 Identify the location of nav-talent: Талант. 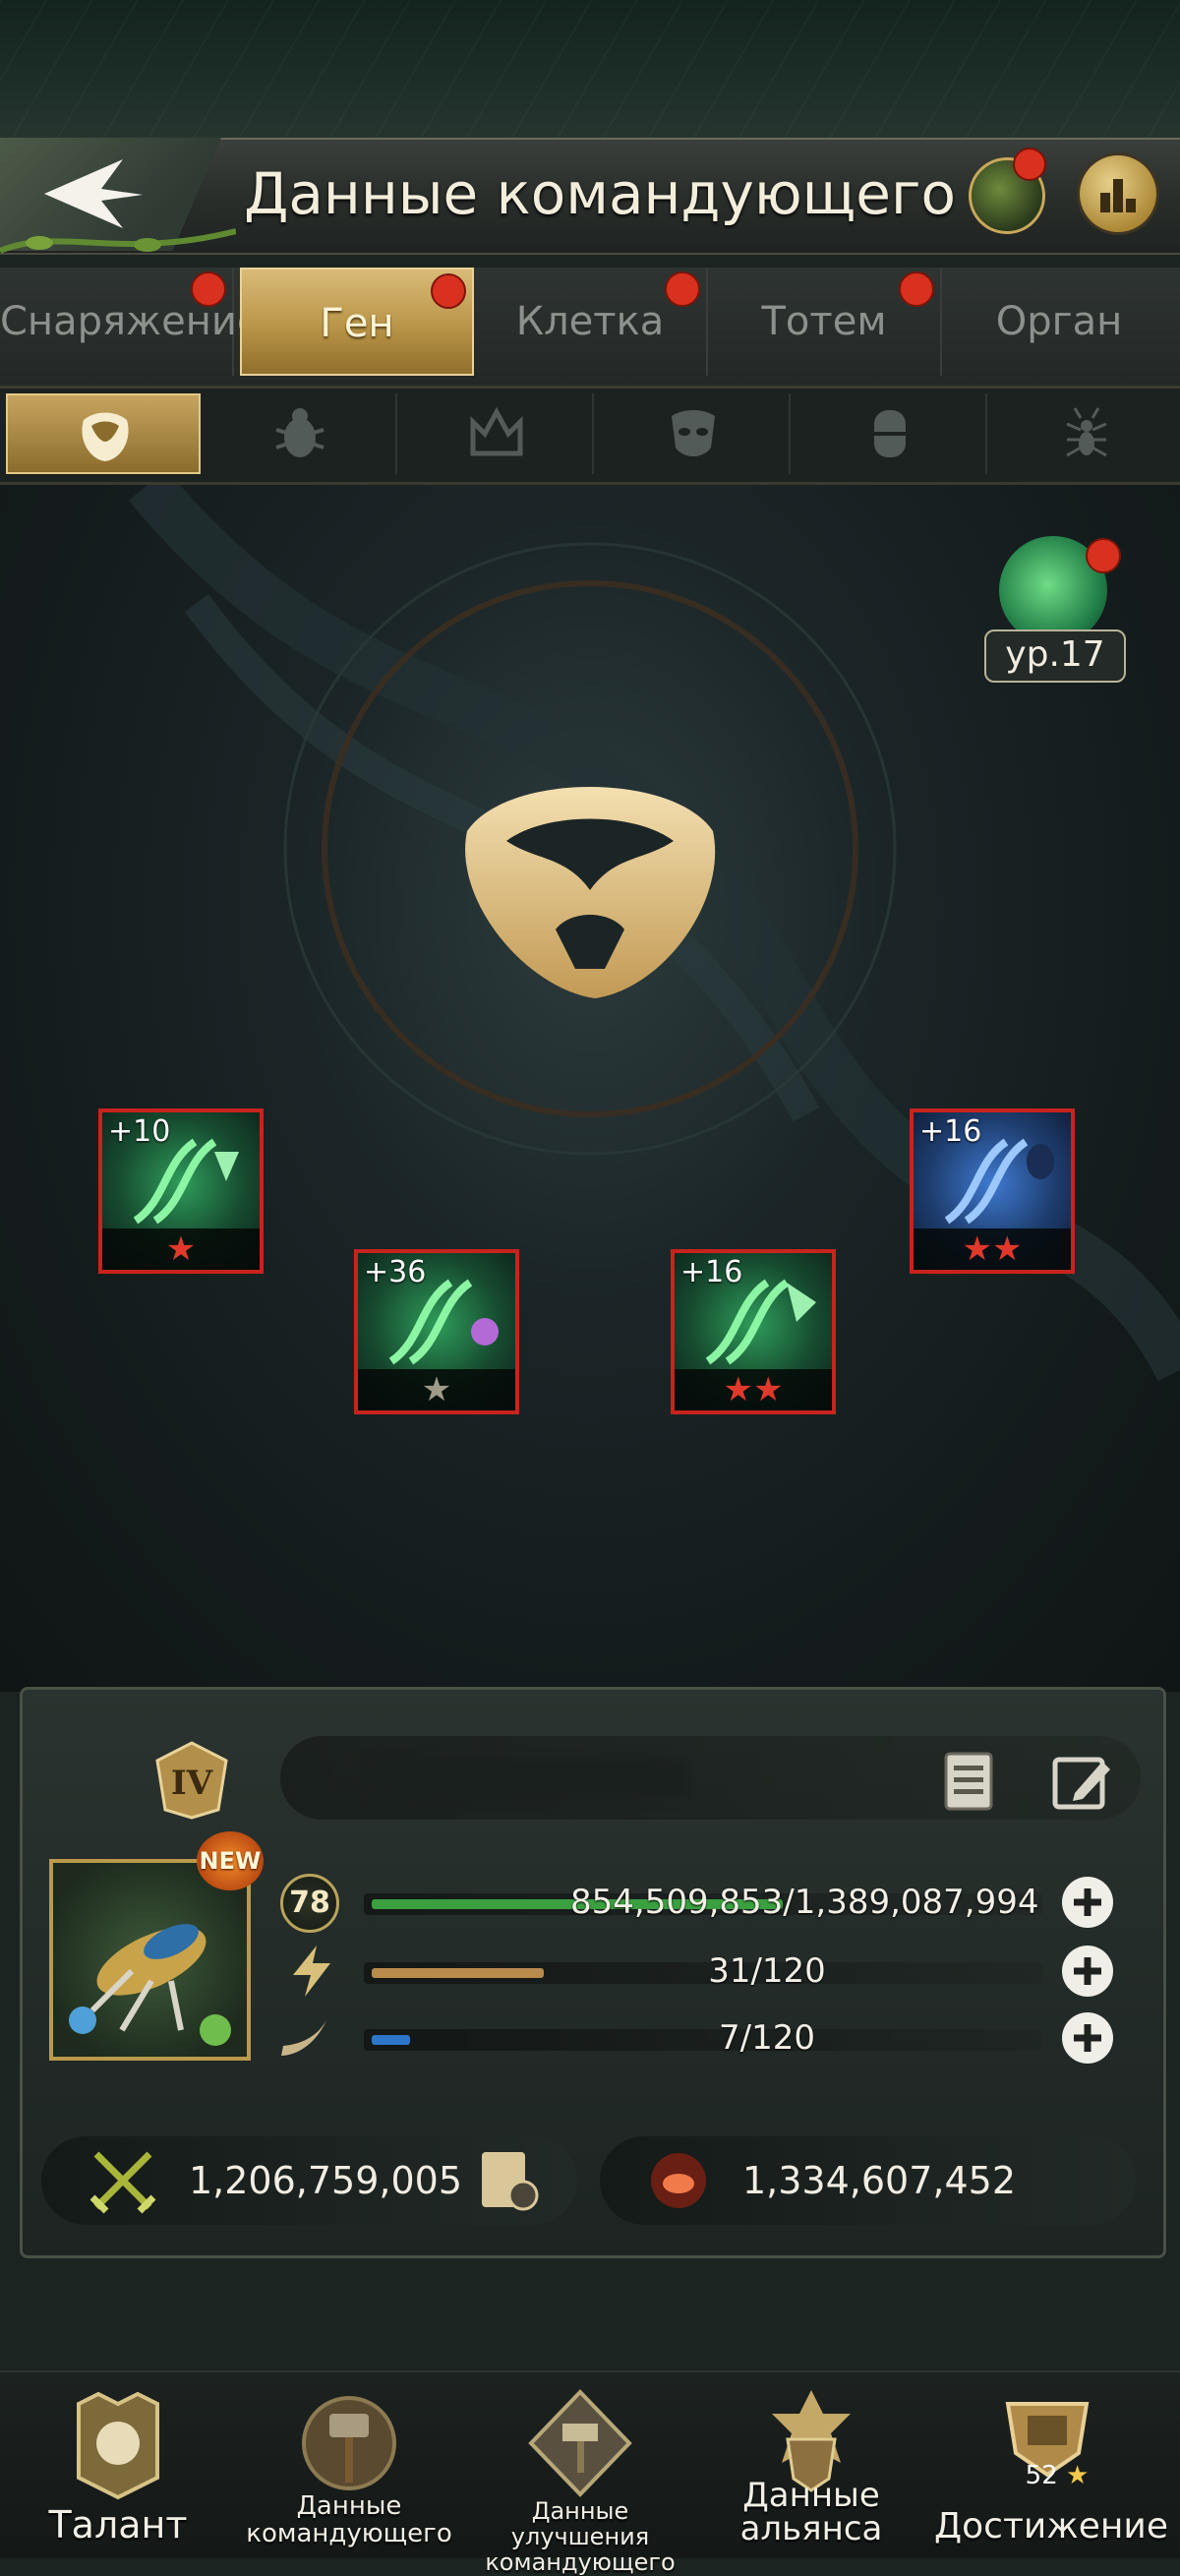
(118, 2468).